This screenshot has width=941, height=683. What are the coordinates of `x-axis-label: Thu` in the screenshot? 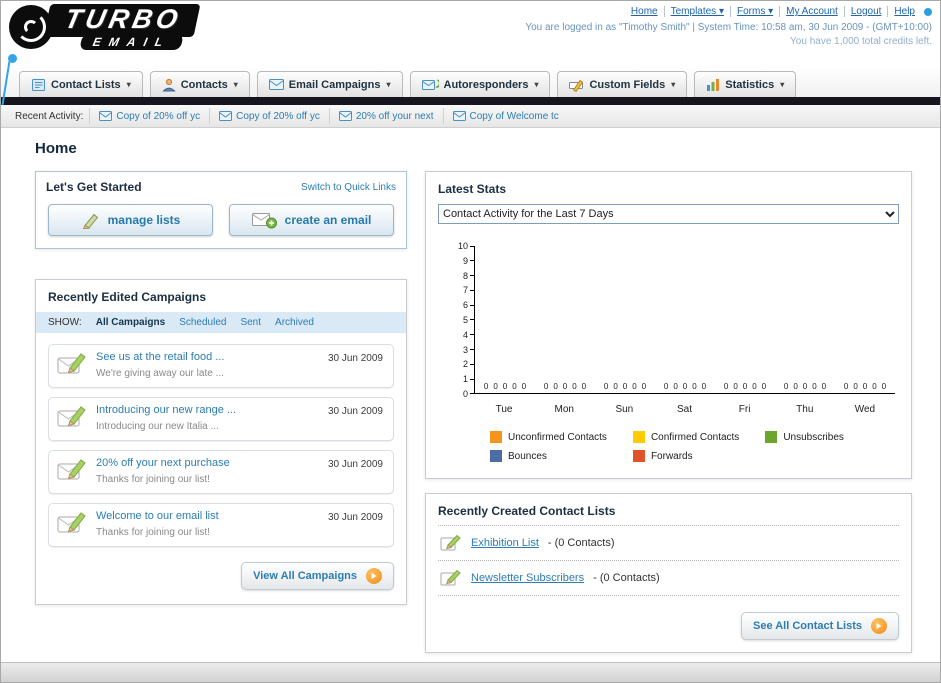 It's located at (805, 409).